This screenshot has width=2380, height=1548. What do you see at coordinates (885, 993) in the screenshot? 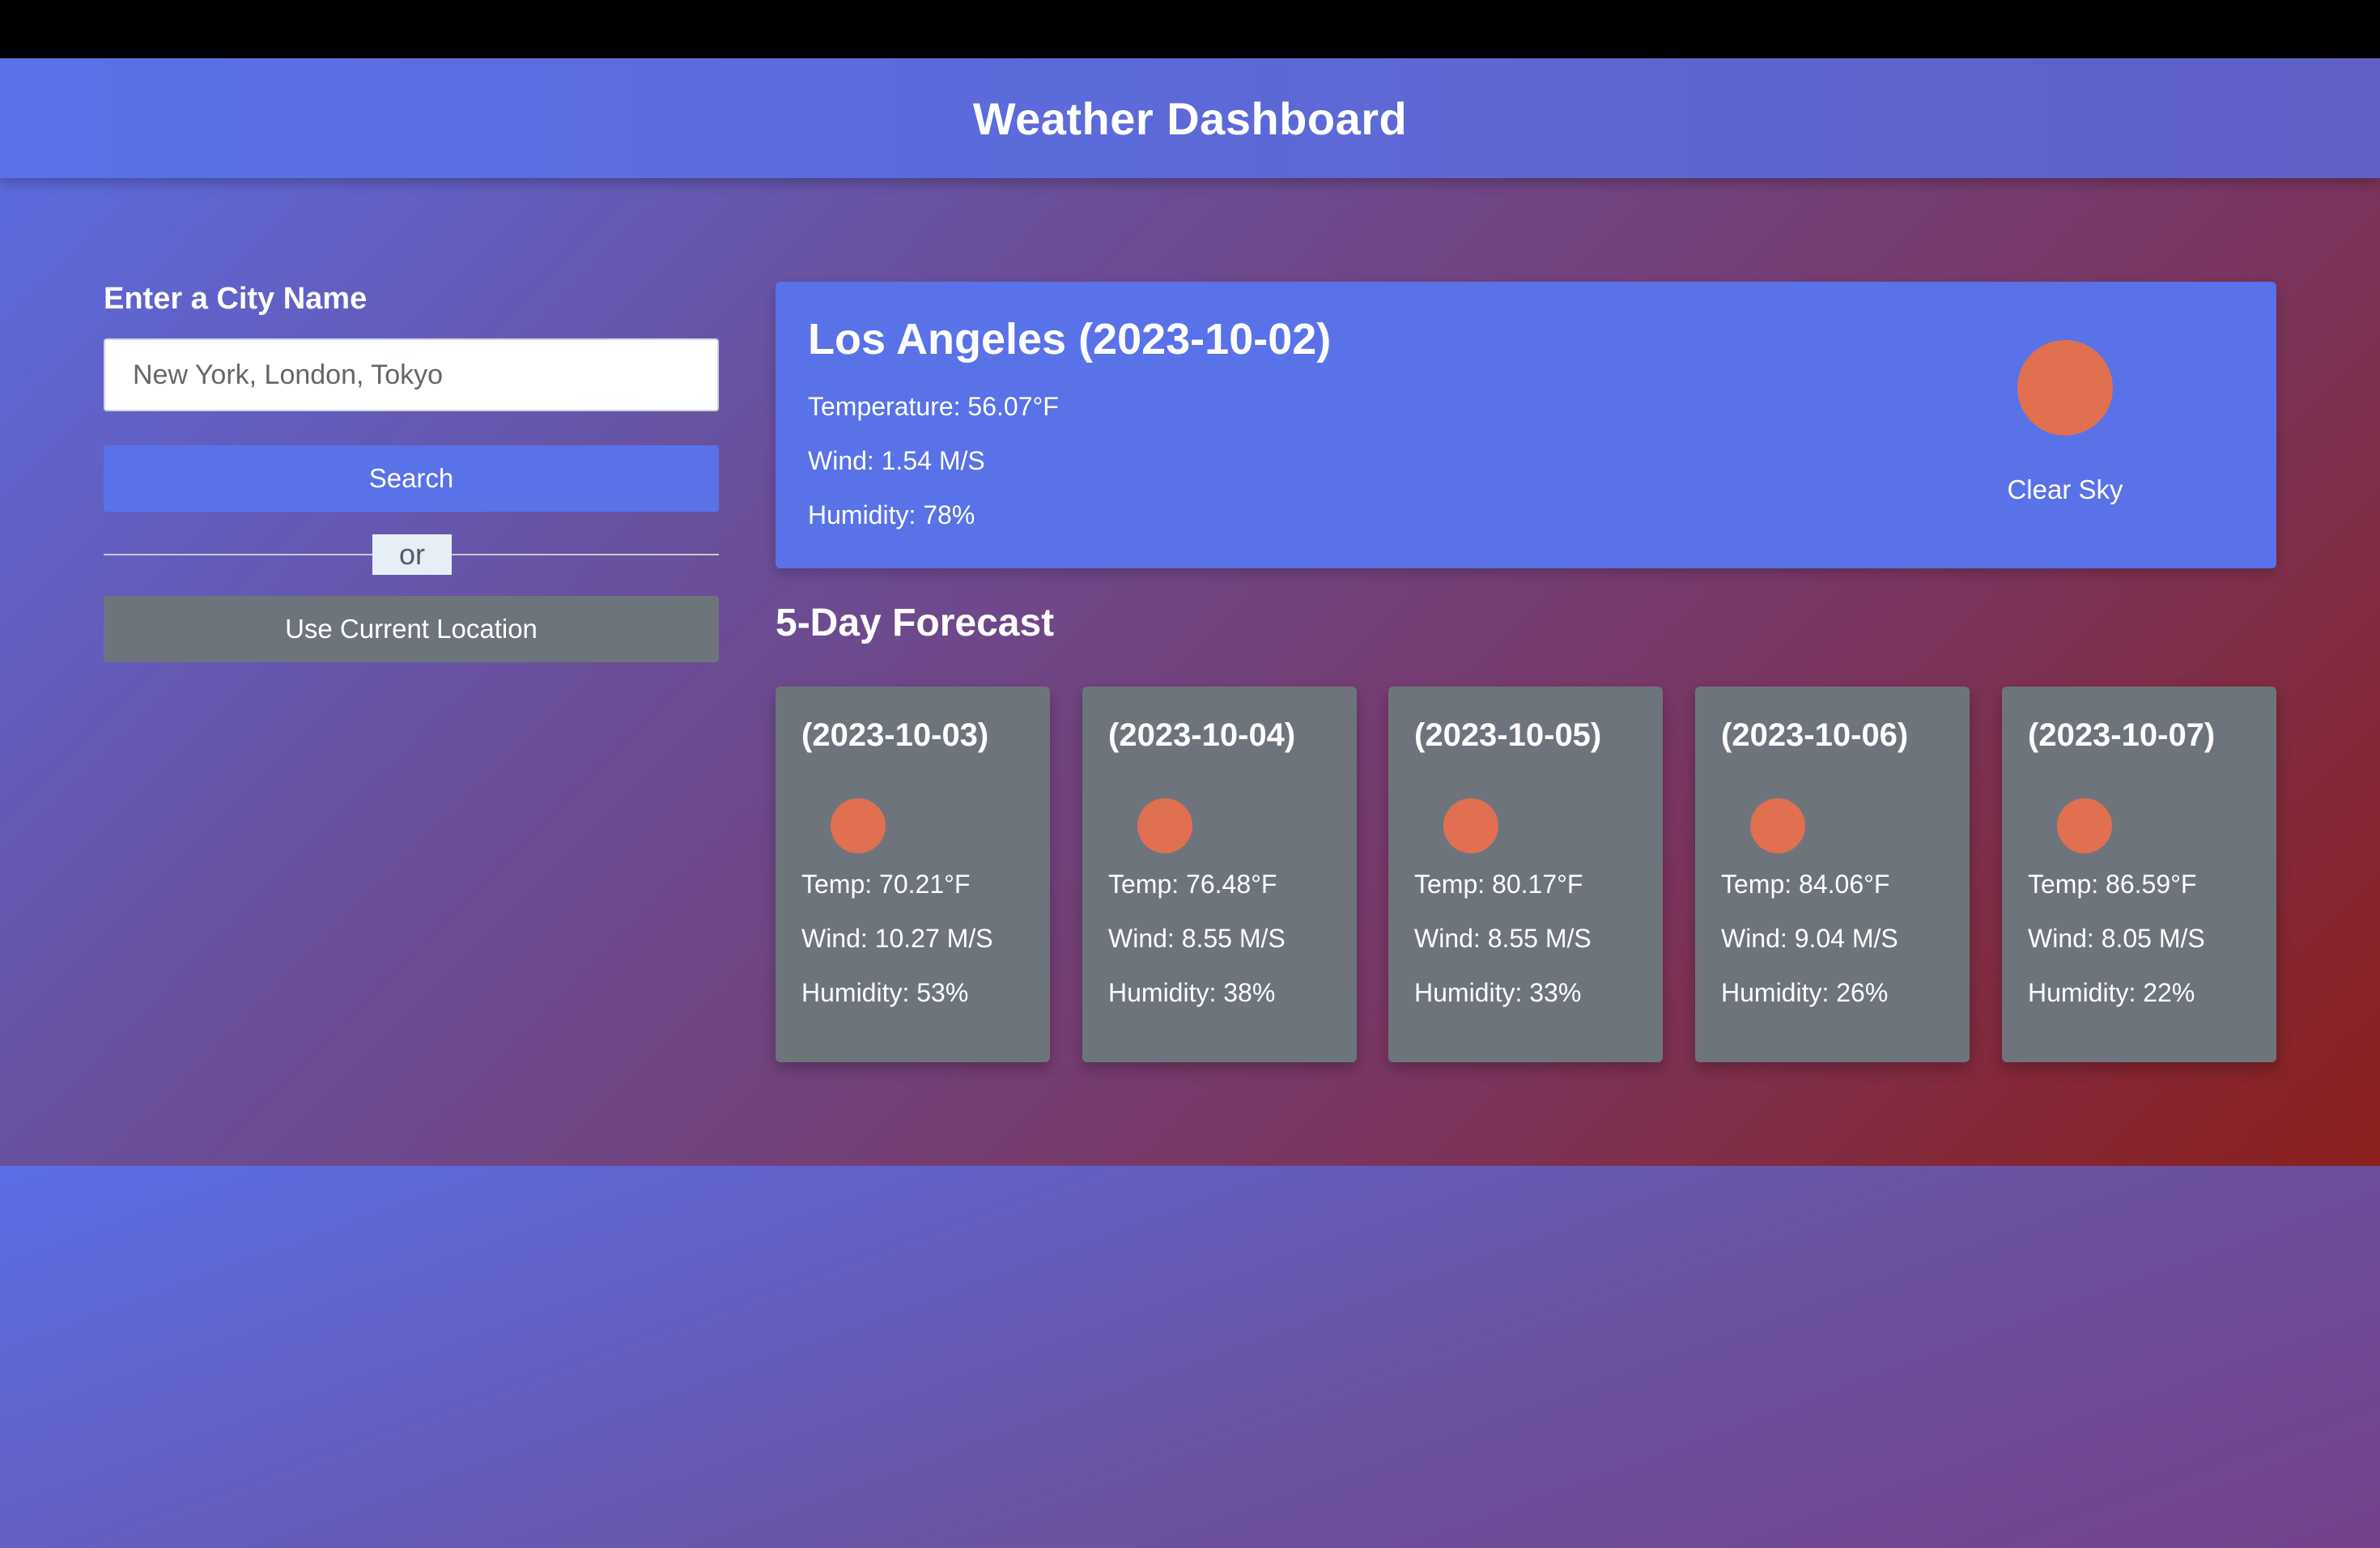
I see `forecast-humidity: Humidity: 53%` at bounding box center [885, 993].